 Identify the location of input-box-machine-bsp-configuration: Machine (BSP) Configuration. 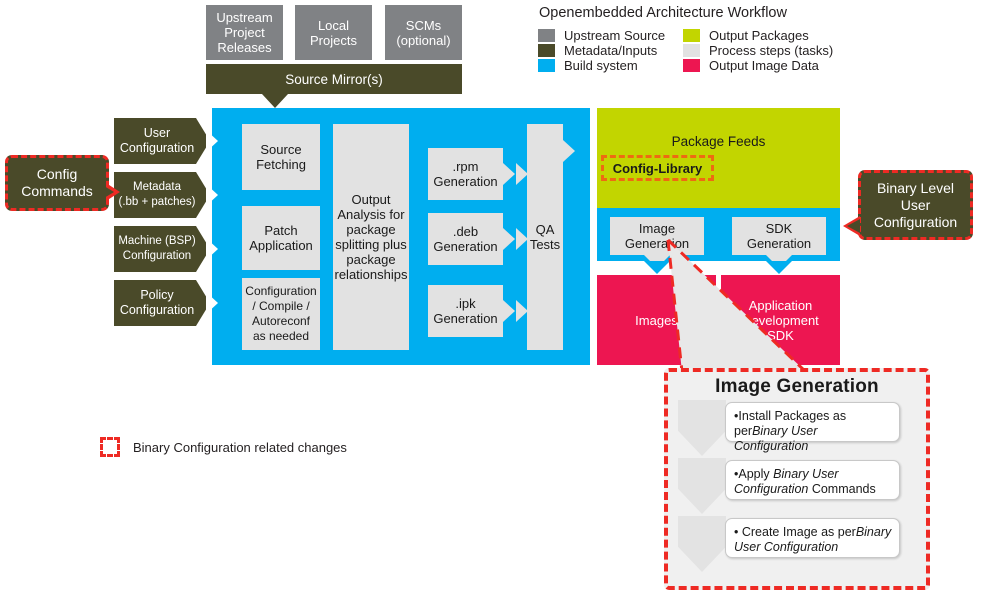
(162, 249).